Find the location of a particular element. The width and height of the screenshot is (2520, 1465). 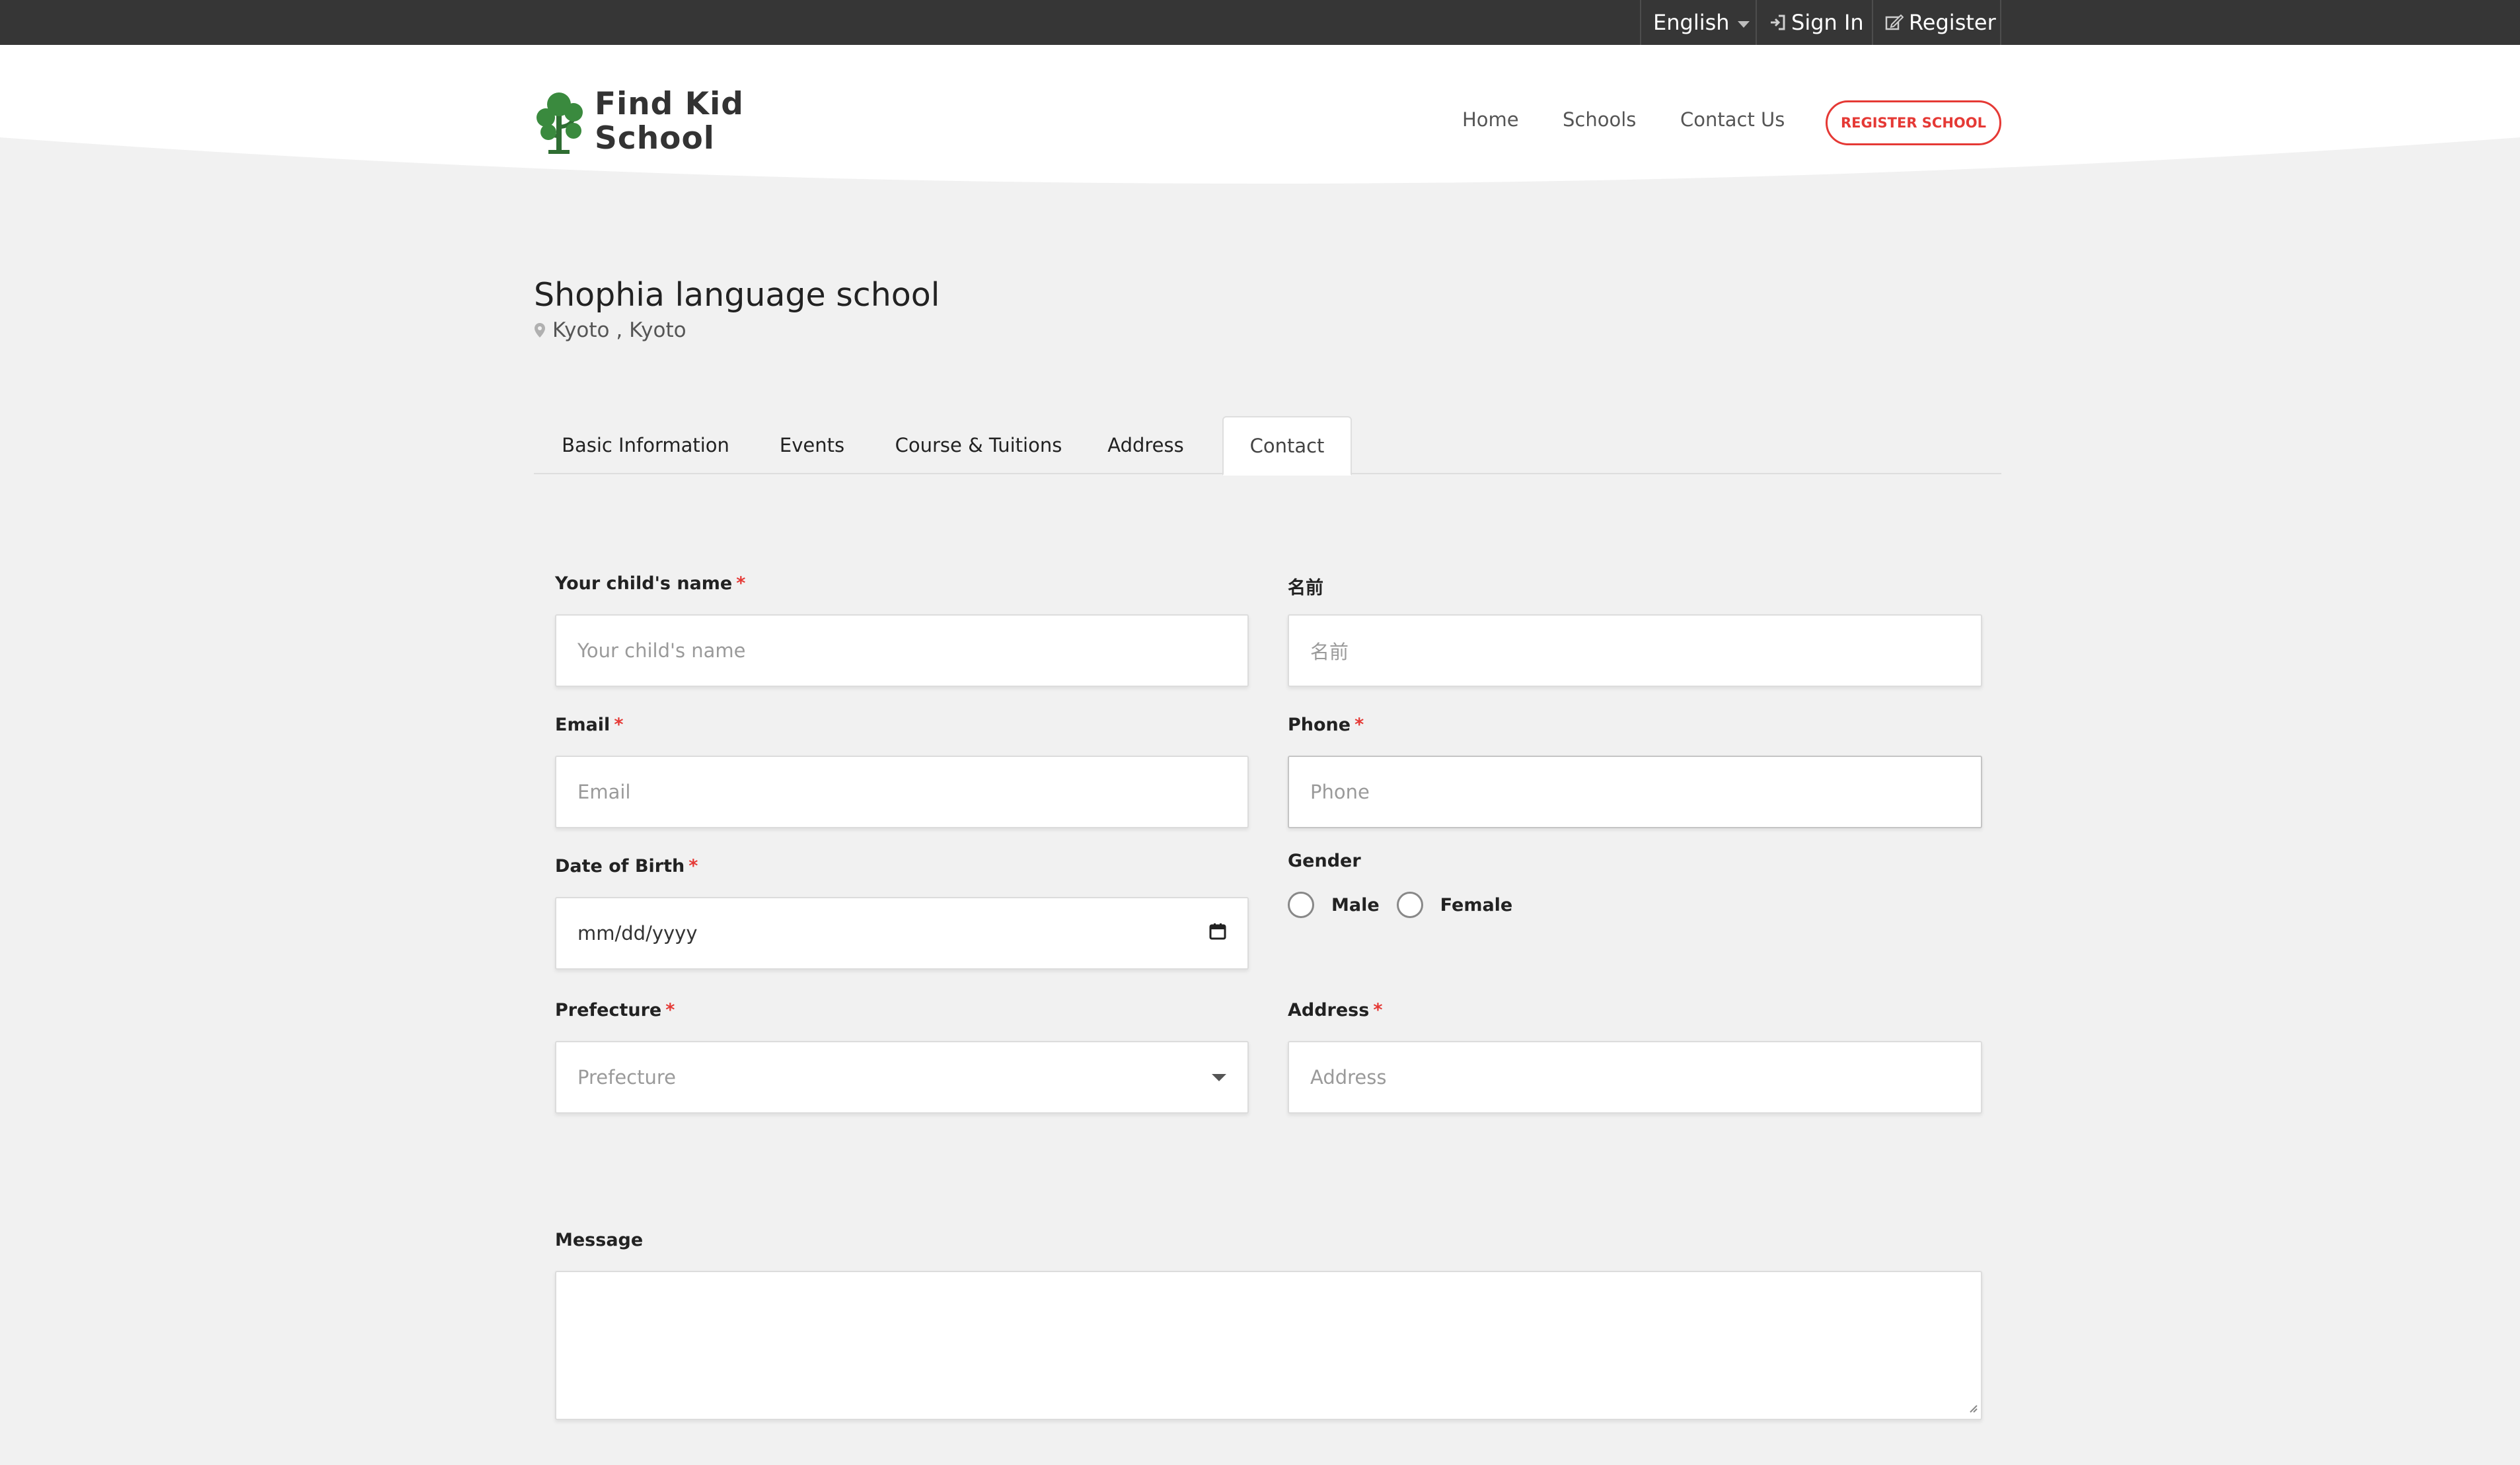

gender-male-radio is located at coordinates (1301, 905).